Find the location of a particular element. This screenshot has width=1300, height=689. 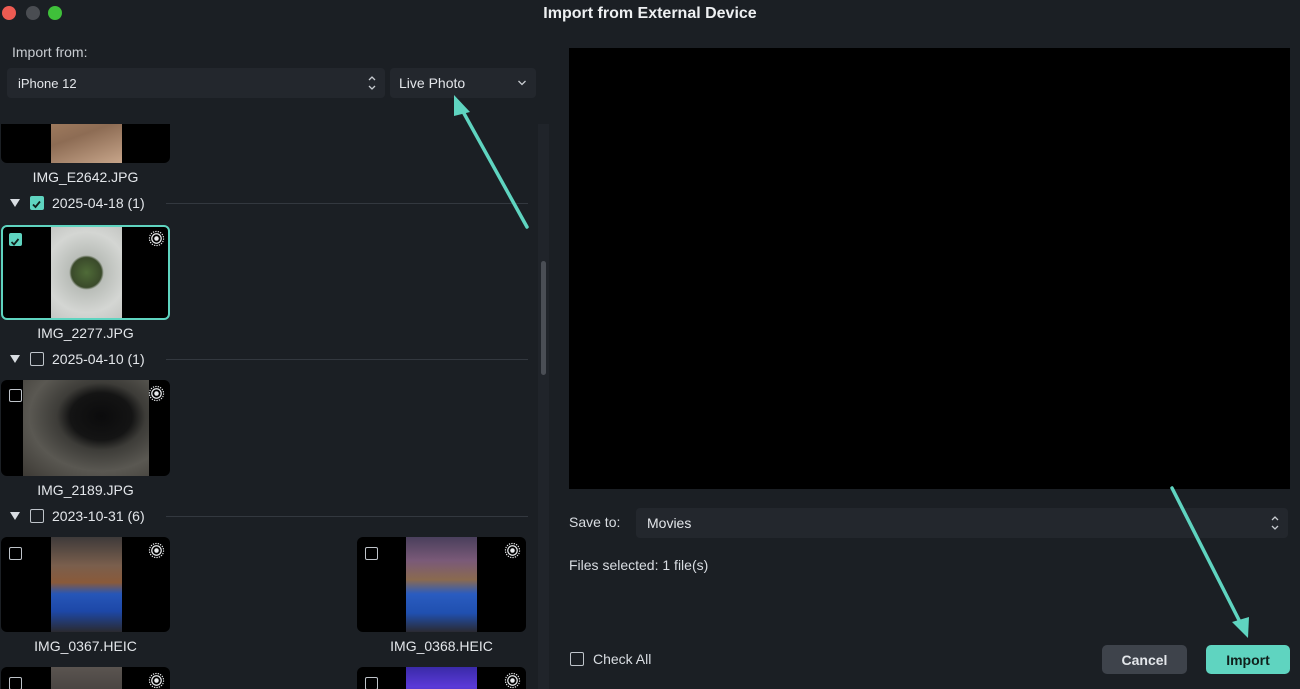

device-select: iPhone 12 is located at coordinates (196, 83).